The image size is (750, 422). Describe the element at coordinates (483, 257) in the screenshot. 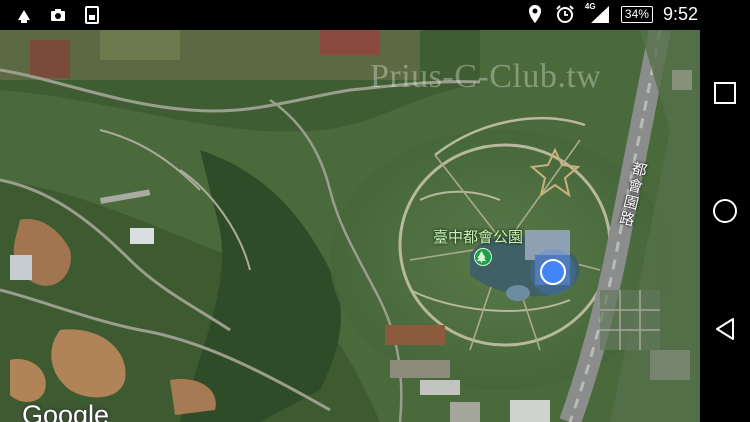

I see `park-pin-icon` at that location.